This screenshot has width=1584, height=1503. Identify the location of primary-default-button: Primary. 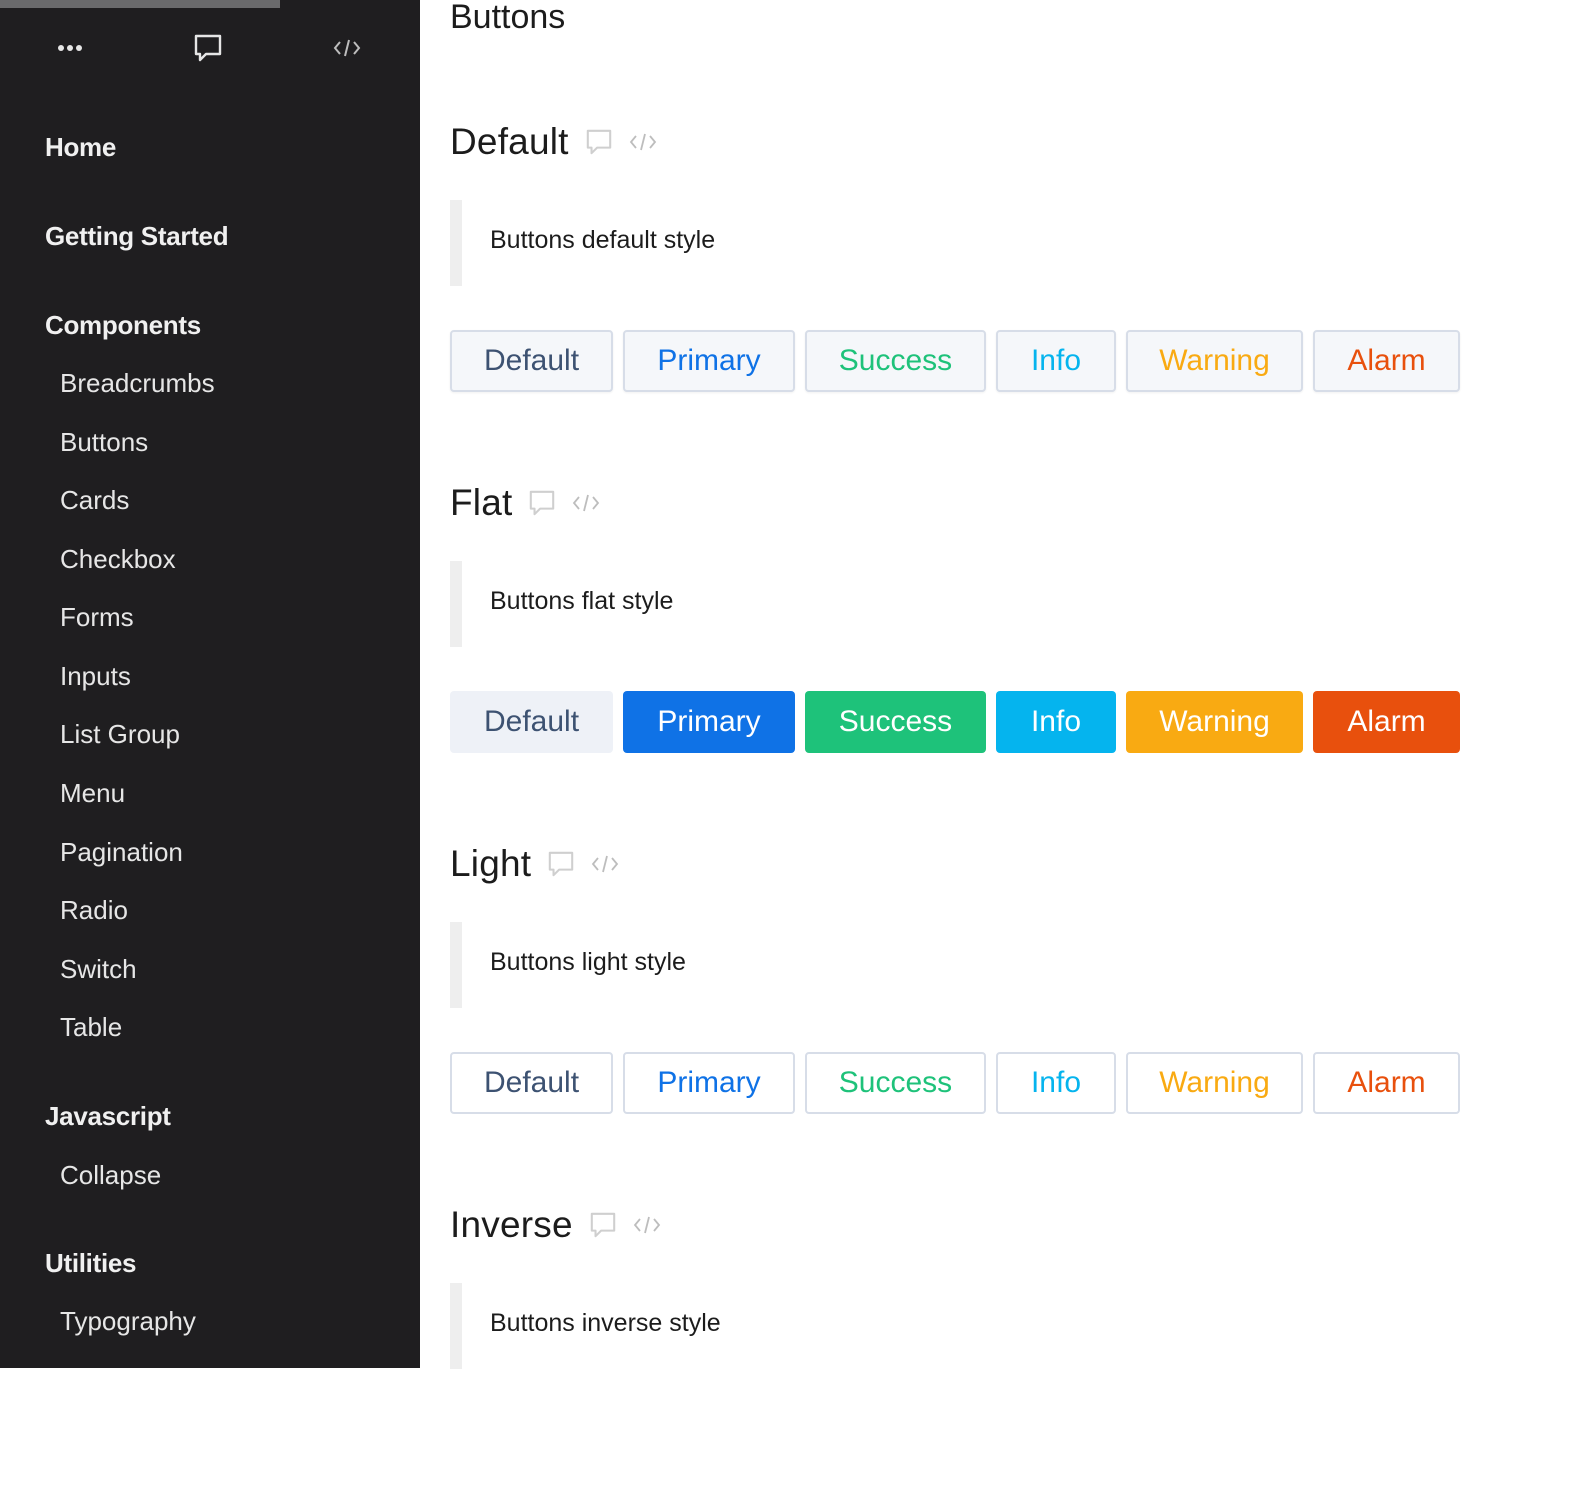
(709, 361).